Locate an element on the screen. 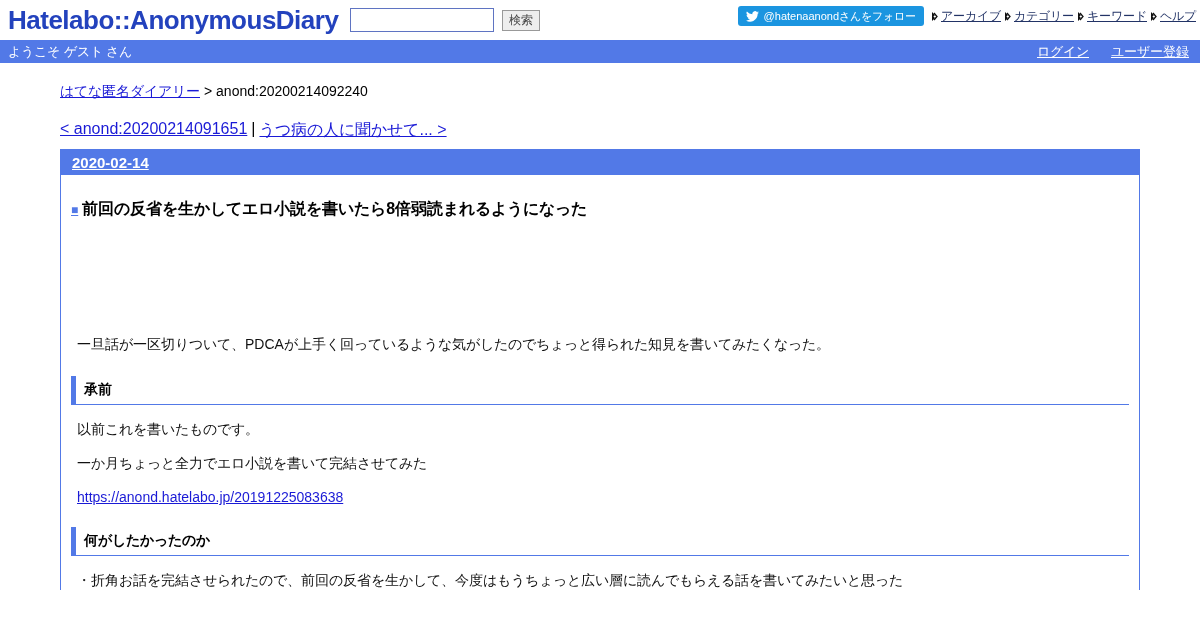 The width and height of the screenshot is (1200, 630). body-paragraph: ・折角お話を完結させられたので、前回の反省を生かして、今度はもうちょっと広い層に読んでもらえる話を書いてみたいと思った is located at coordinates (490, 581).